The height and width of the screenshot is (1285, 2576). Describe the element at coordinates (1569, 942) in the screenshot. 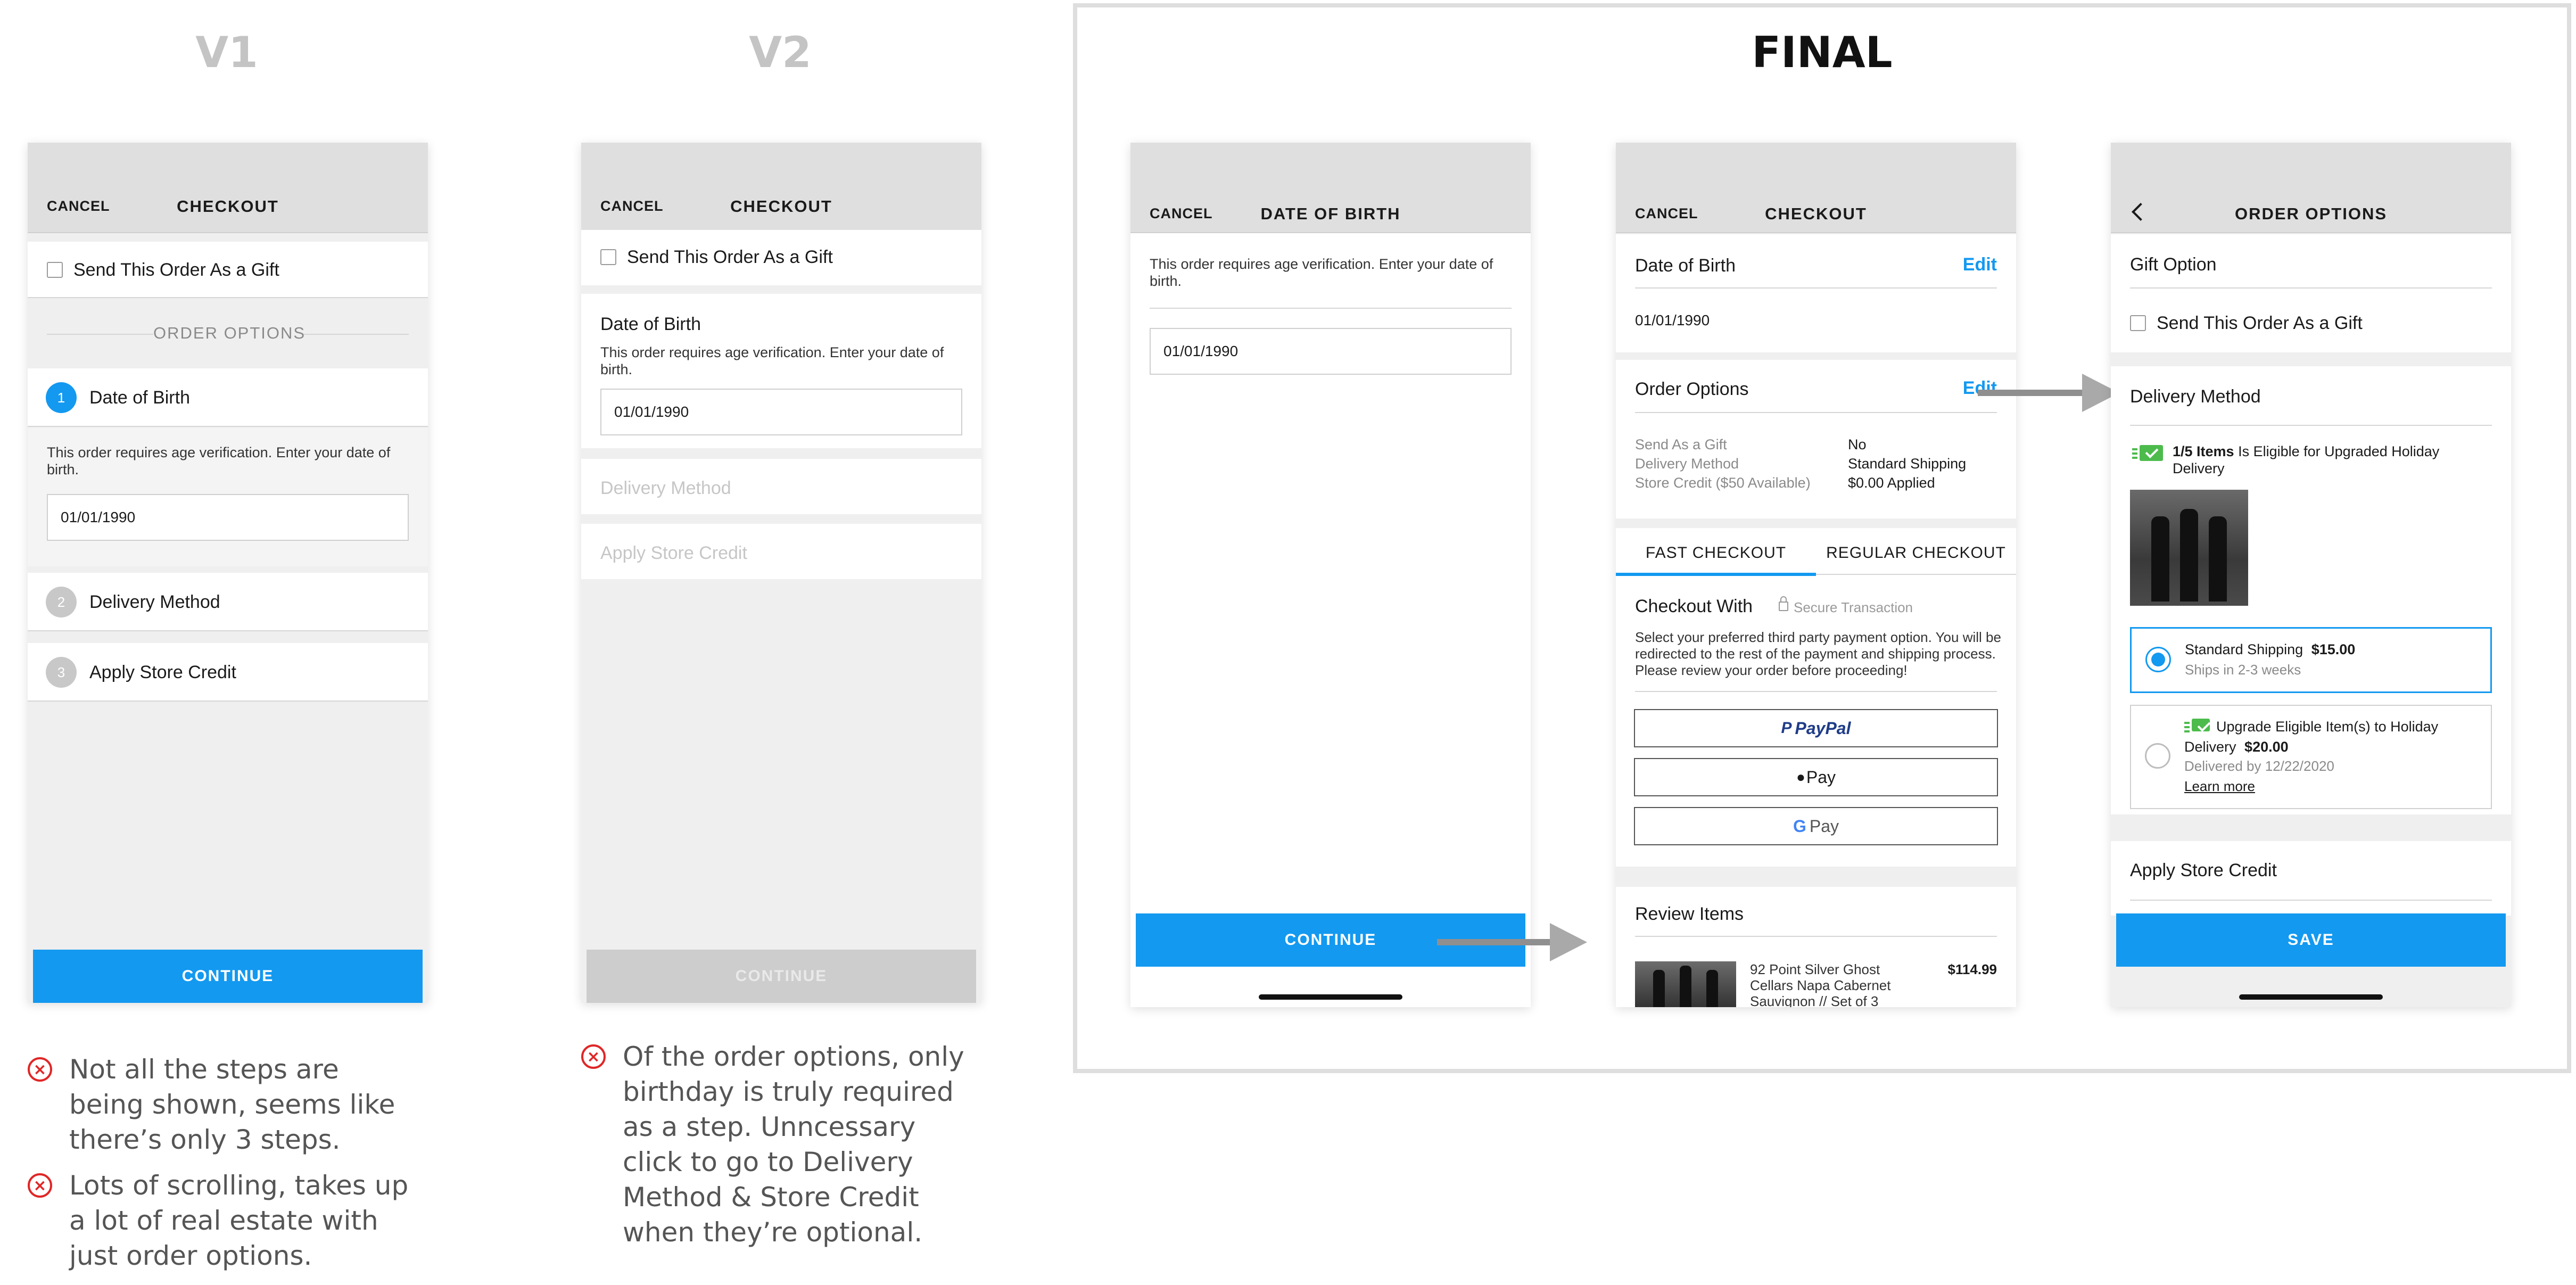

I see `flow-arrow-head` at that location.